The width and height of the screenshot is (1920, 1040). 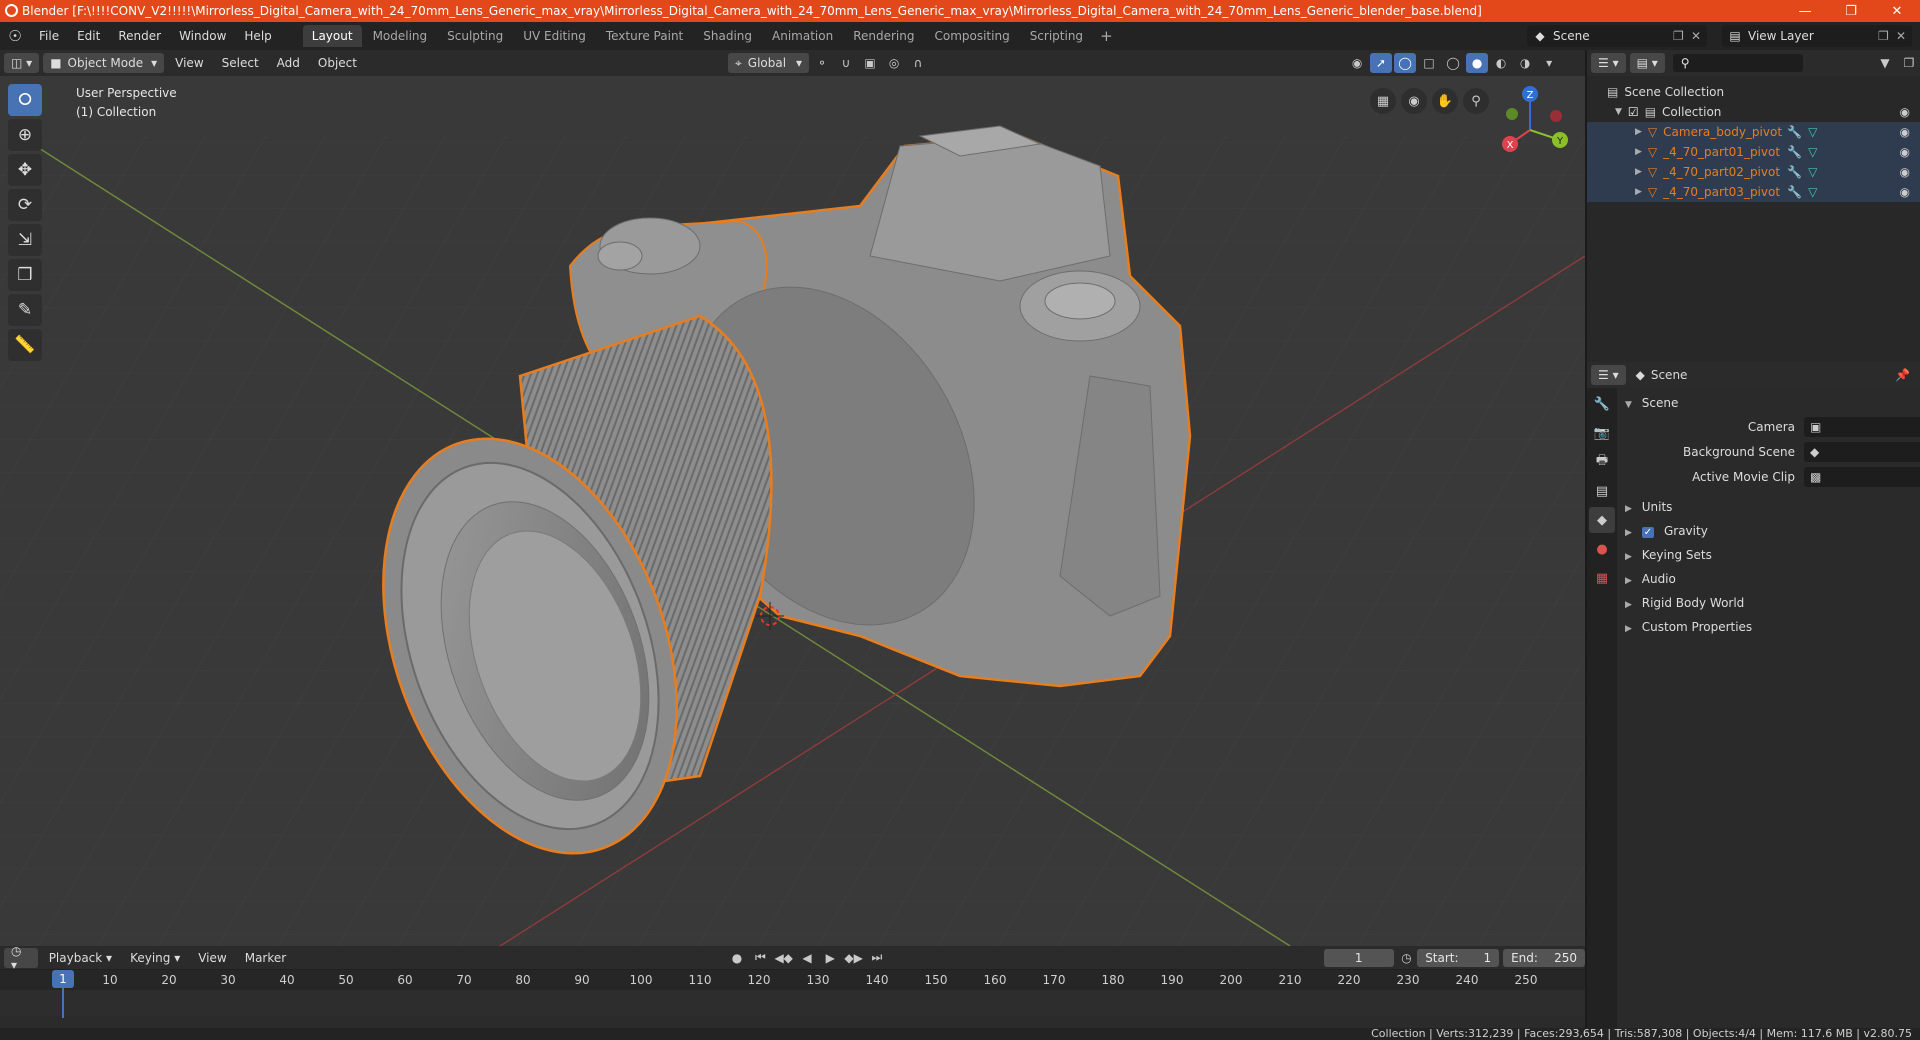 What do you see at coordinates (1897, 11) in the screenshot?
I see `close-icon: ✕` at bounding box center [1897, 11].